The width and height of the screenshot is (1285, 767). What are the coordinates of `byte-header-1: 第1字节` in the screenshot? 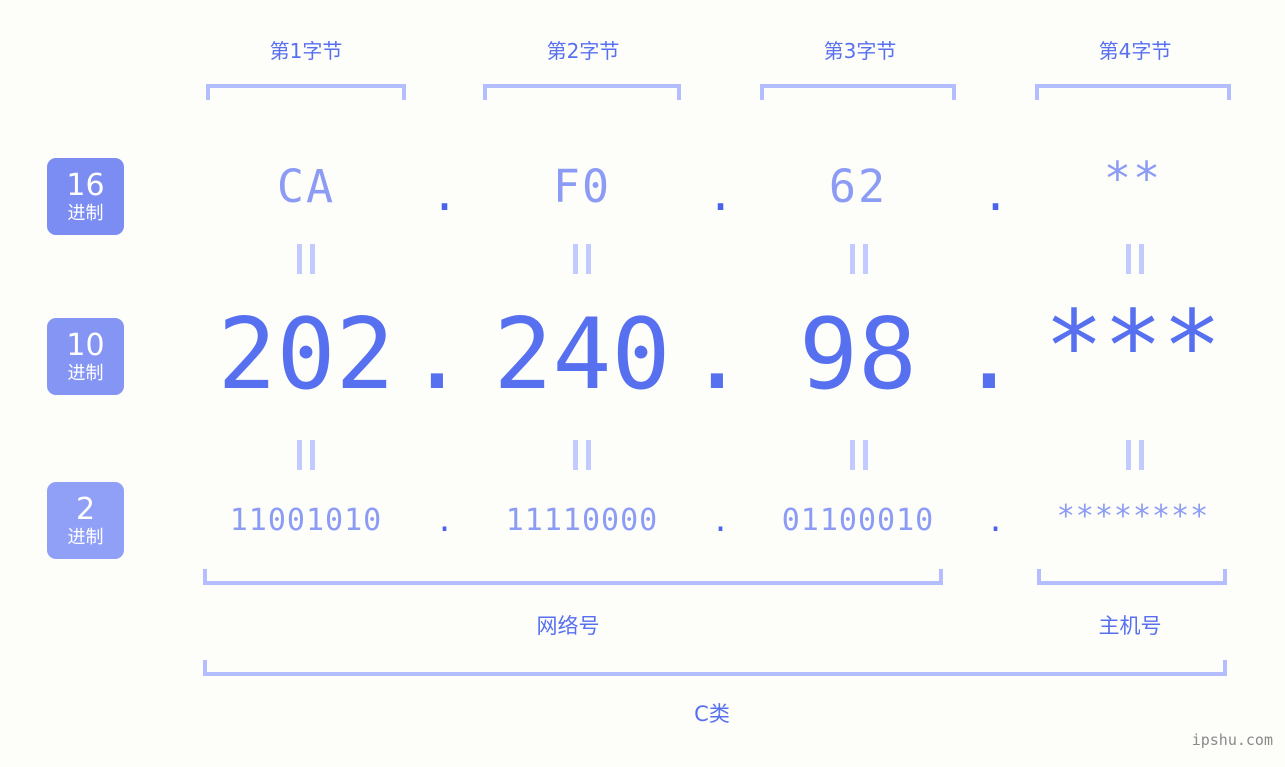 It's located at (306, 51).